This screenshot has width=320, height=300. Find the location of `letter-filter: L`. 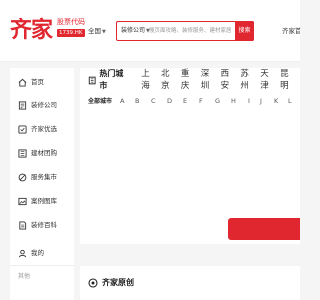

letter-filter: L is located at coordinates (290, 101).